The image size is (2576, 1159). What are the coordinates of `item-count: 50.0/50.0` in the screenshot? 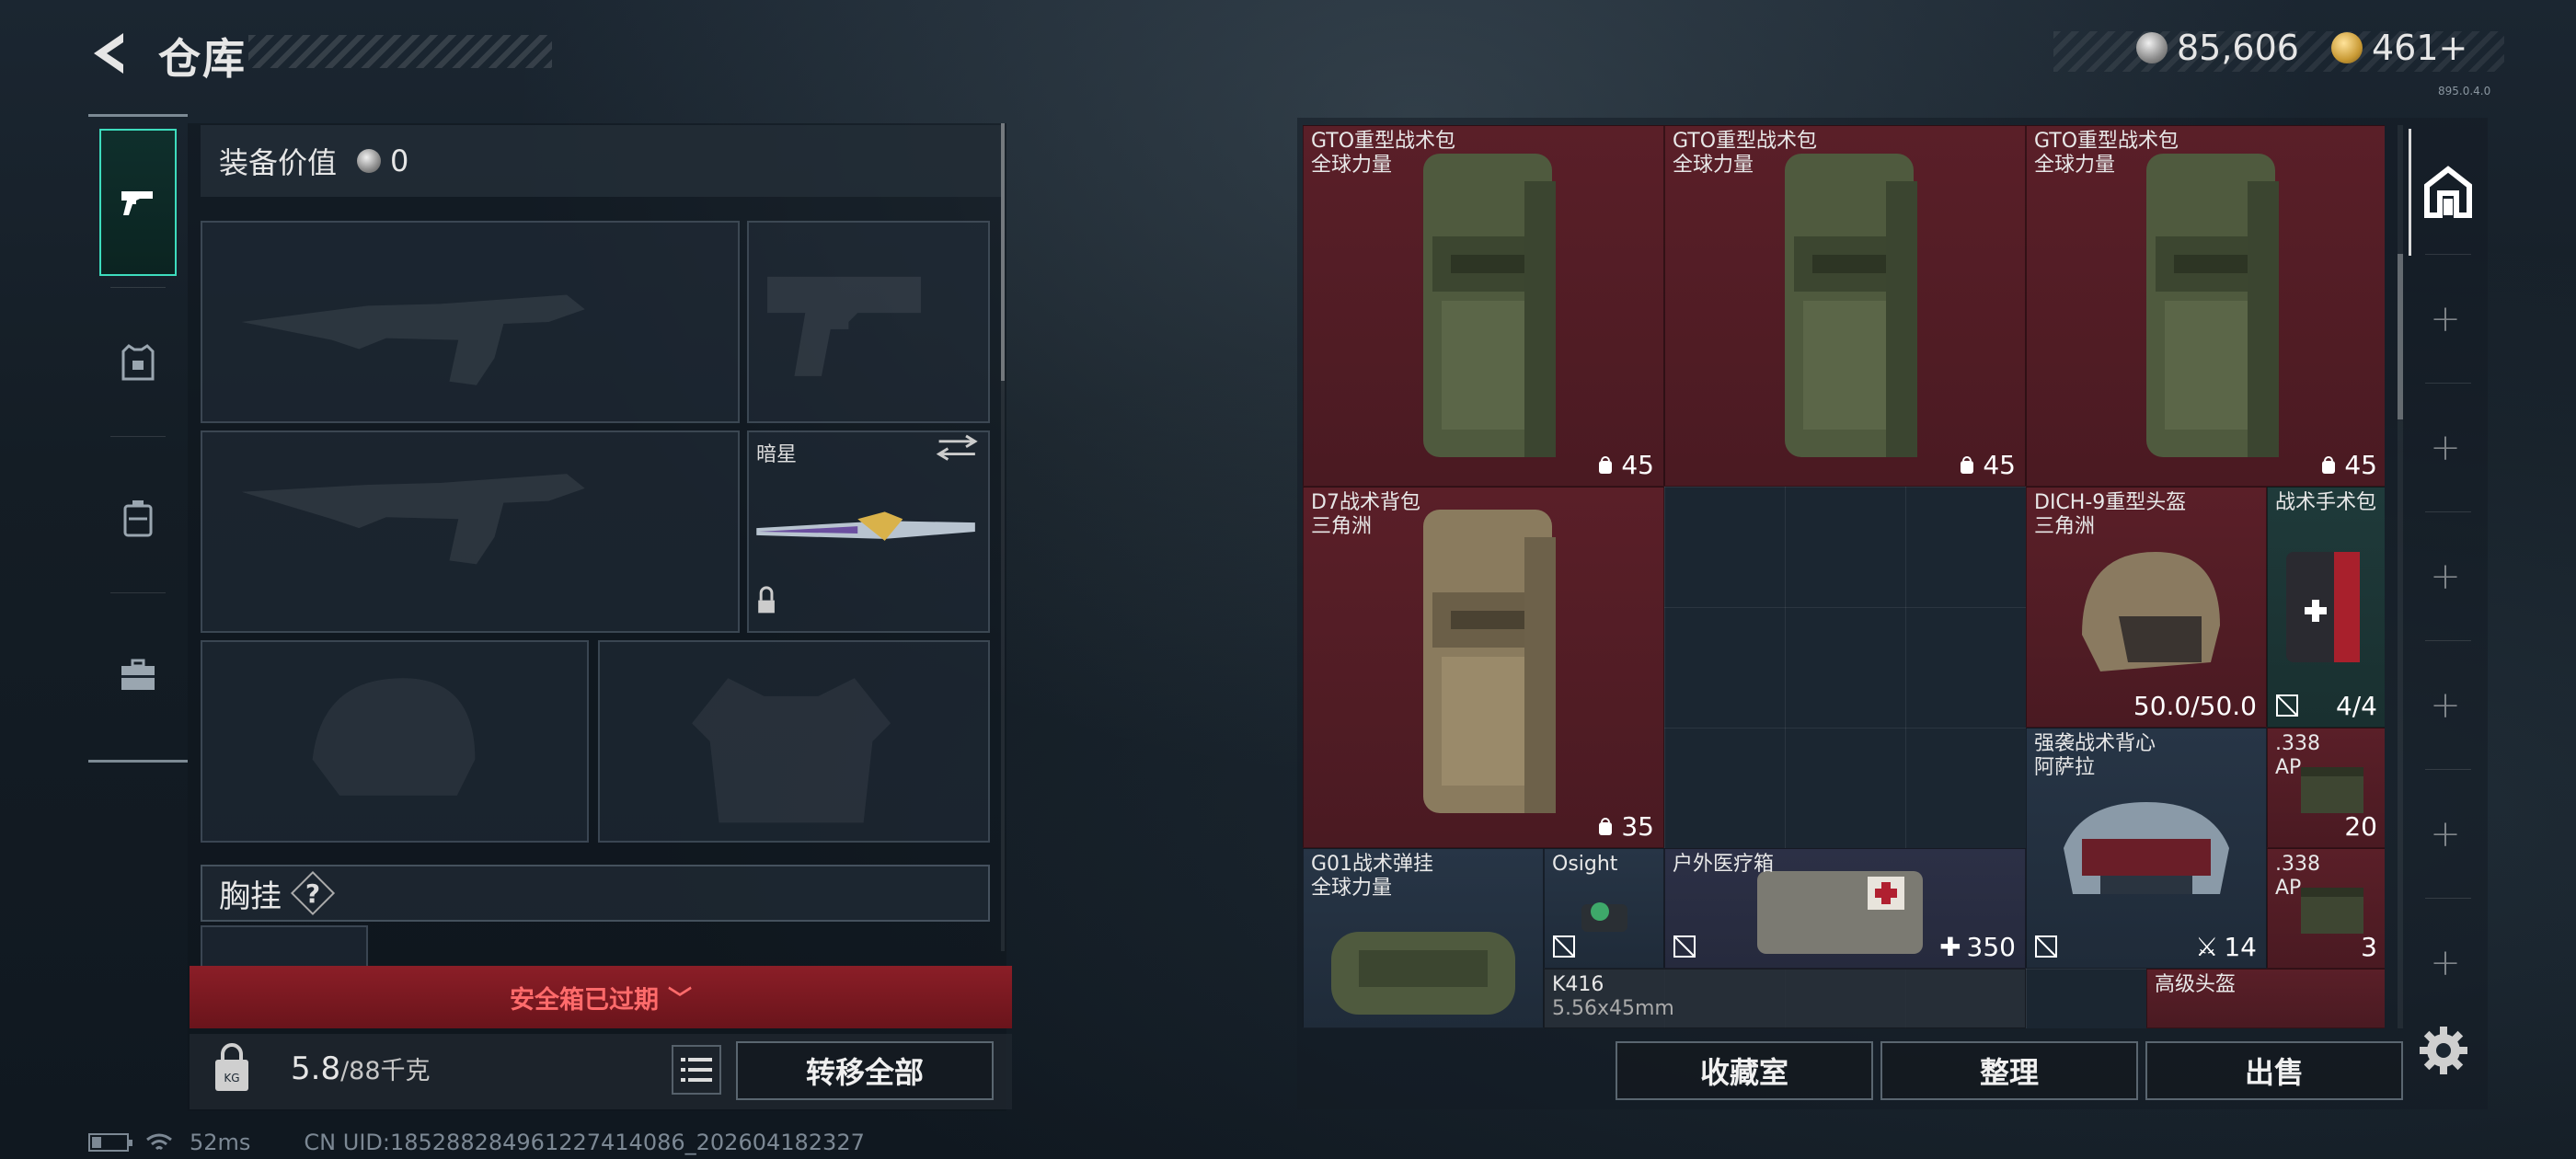 It's located at (2195, 706).